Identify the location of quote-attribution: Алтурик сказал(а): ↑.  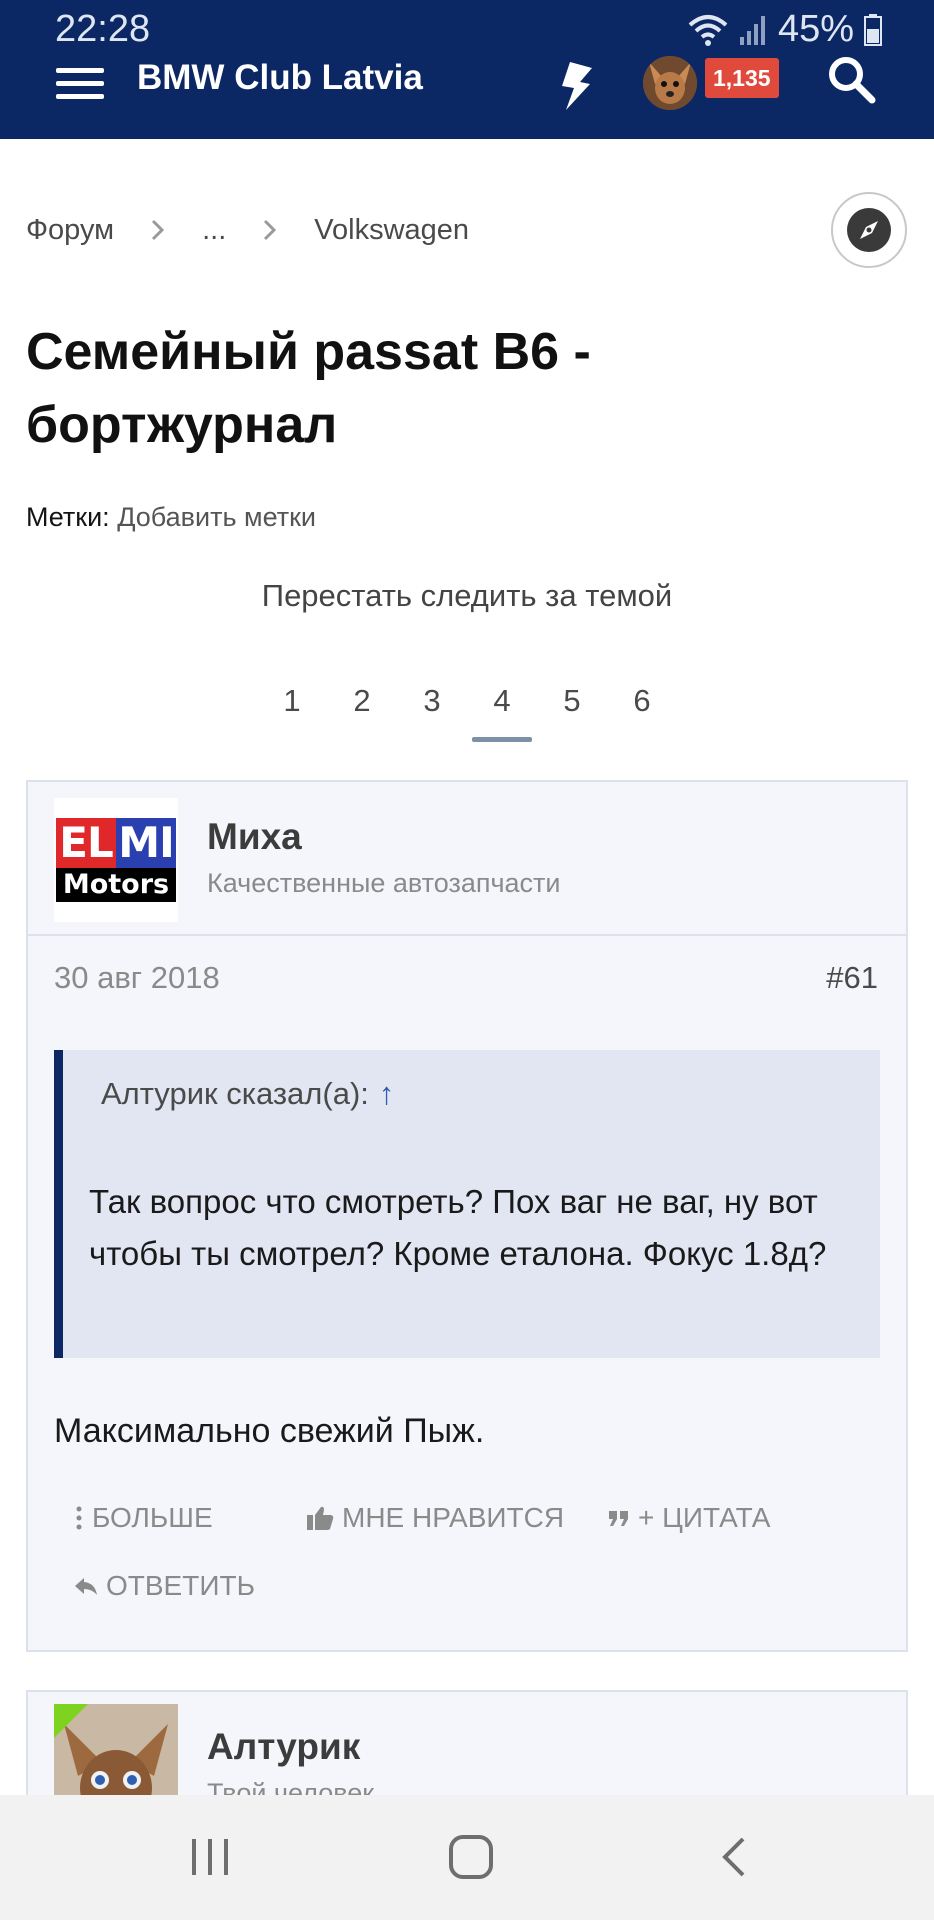
(247, 1094).